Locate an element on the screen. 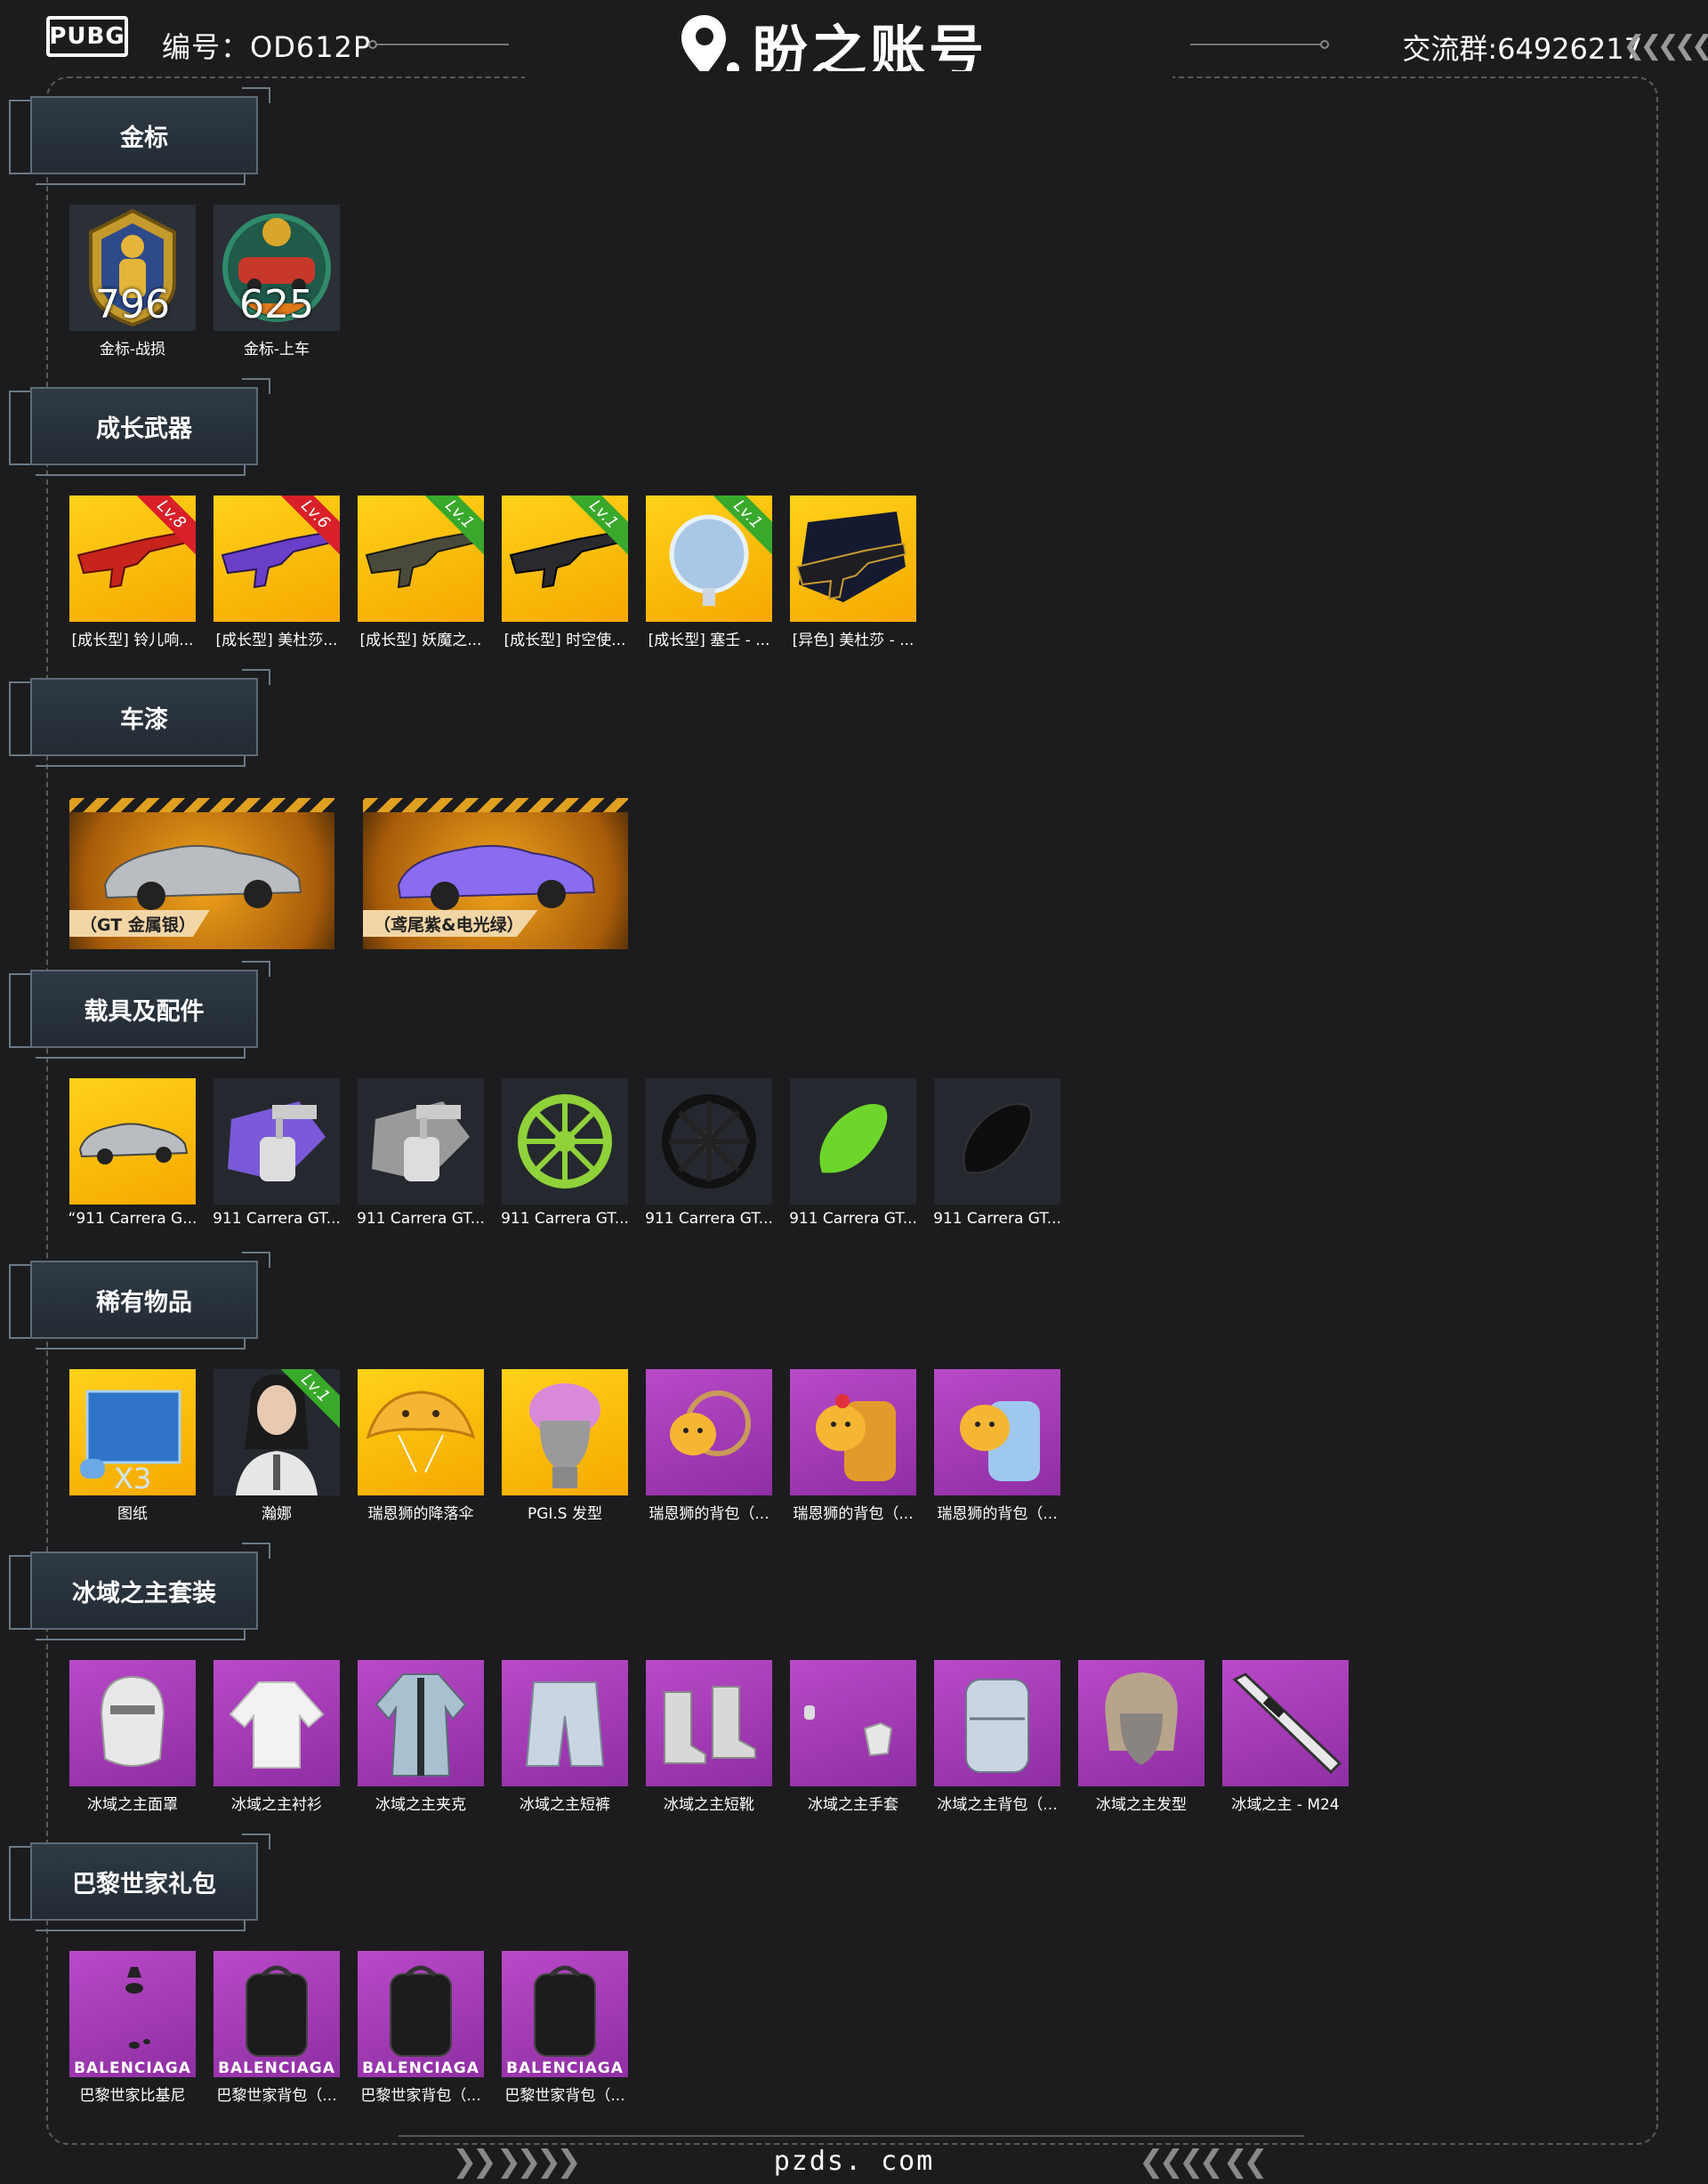  item-caption: 冰域之主面罩 is located at coordinates (132, 1805).